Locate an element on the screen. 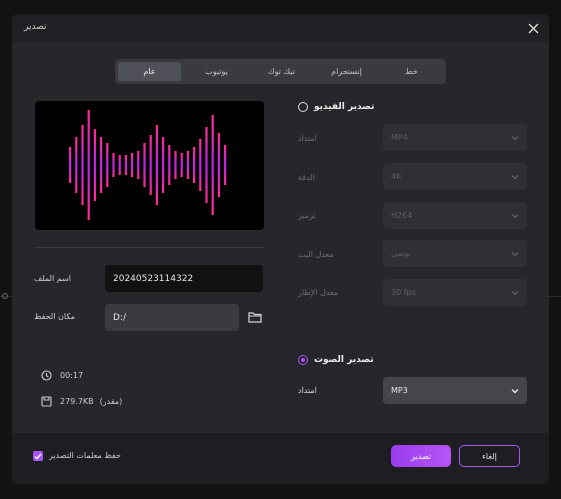 The image size is (561, 499). duration-row: 00:17 is located at coordinates (61, 375).